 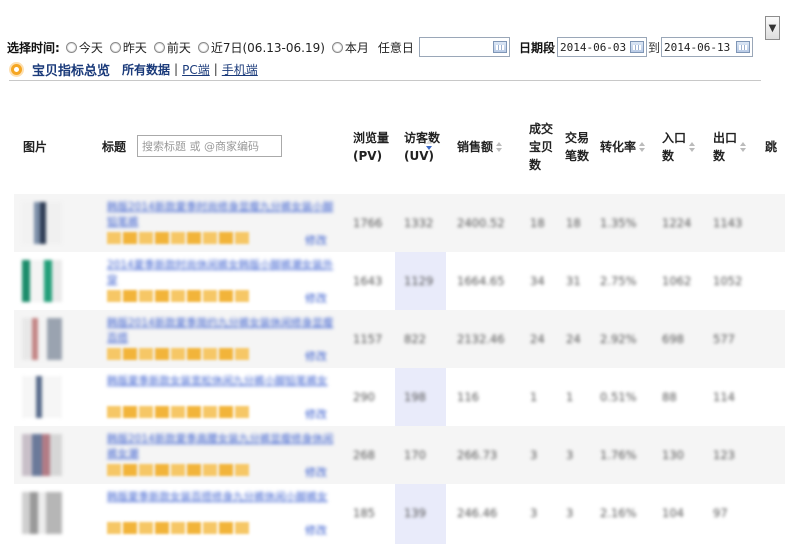 What do you see at coordinates (221, 273) in the screenshot?
I see `product-title-link: 2014夏季新款时尚休闲裤女韩版小脚裤潮女装外穿` at bounding box center [221, 273].